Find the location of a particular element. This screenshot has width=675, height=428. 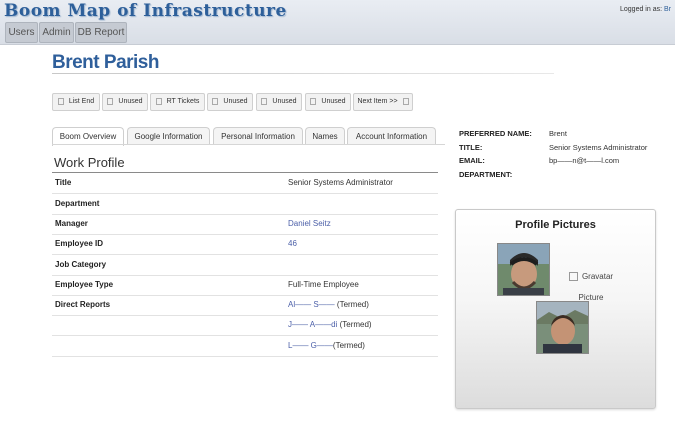

email-label: EMAIL: is located at coordinates (472, 160).